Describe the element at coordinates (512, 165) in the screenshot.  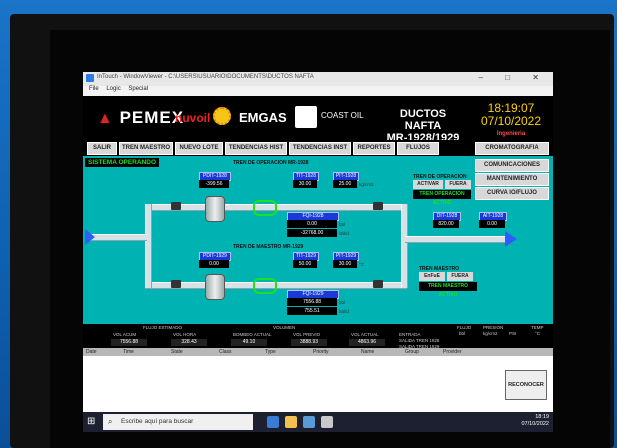
I see `comunicaciones-button: COMUNICACIONES` at that location.